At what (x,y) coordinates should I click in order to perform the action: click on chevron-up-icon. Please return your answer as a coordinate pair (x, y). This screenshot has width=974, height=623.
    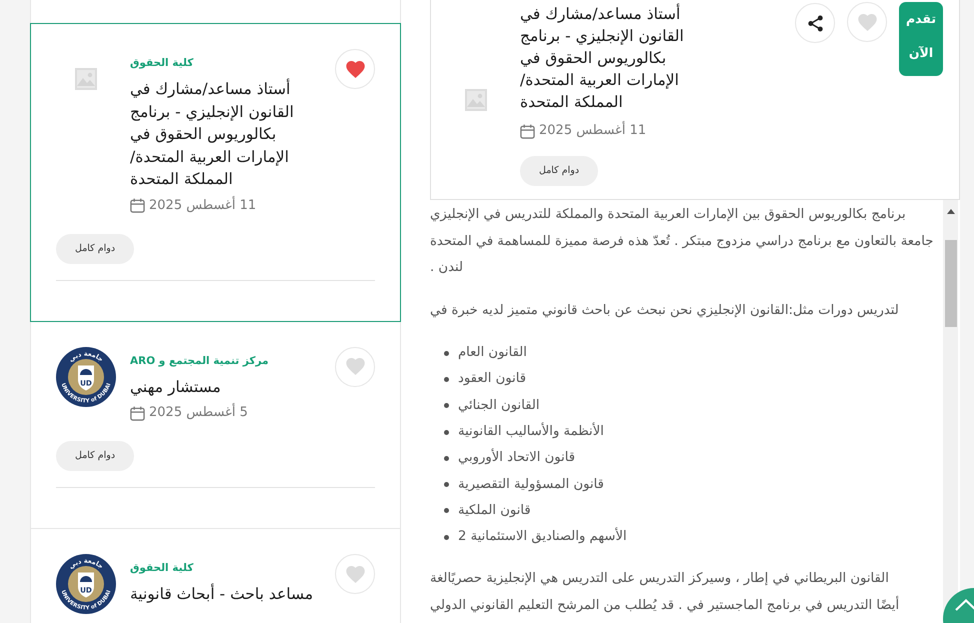
    Looking at the image, I should click on (964, 605).